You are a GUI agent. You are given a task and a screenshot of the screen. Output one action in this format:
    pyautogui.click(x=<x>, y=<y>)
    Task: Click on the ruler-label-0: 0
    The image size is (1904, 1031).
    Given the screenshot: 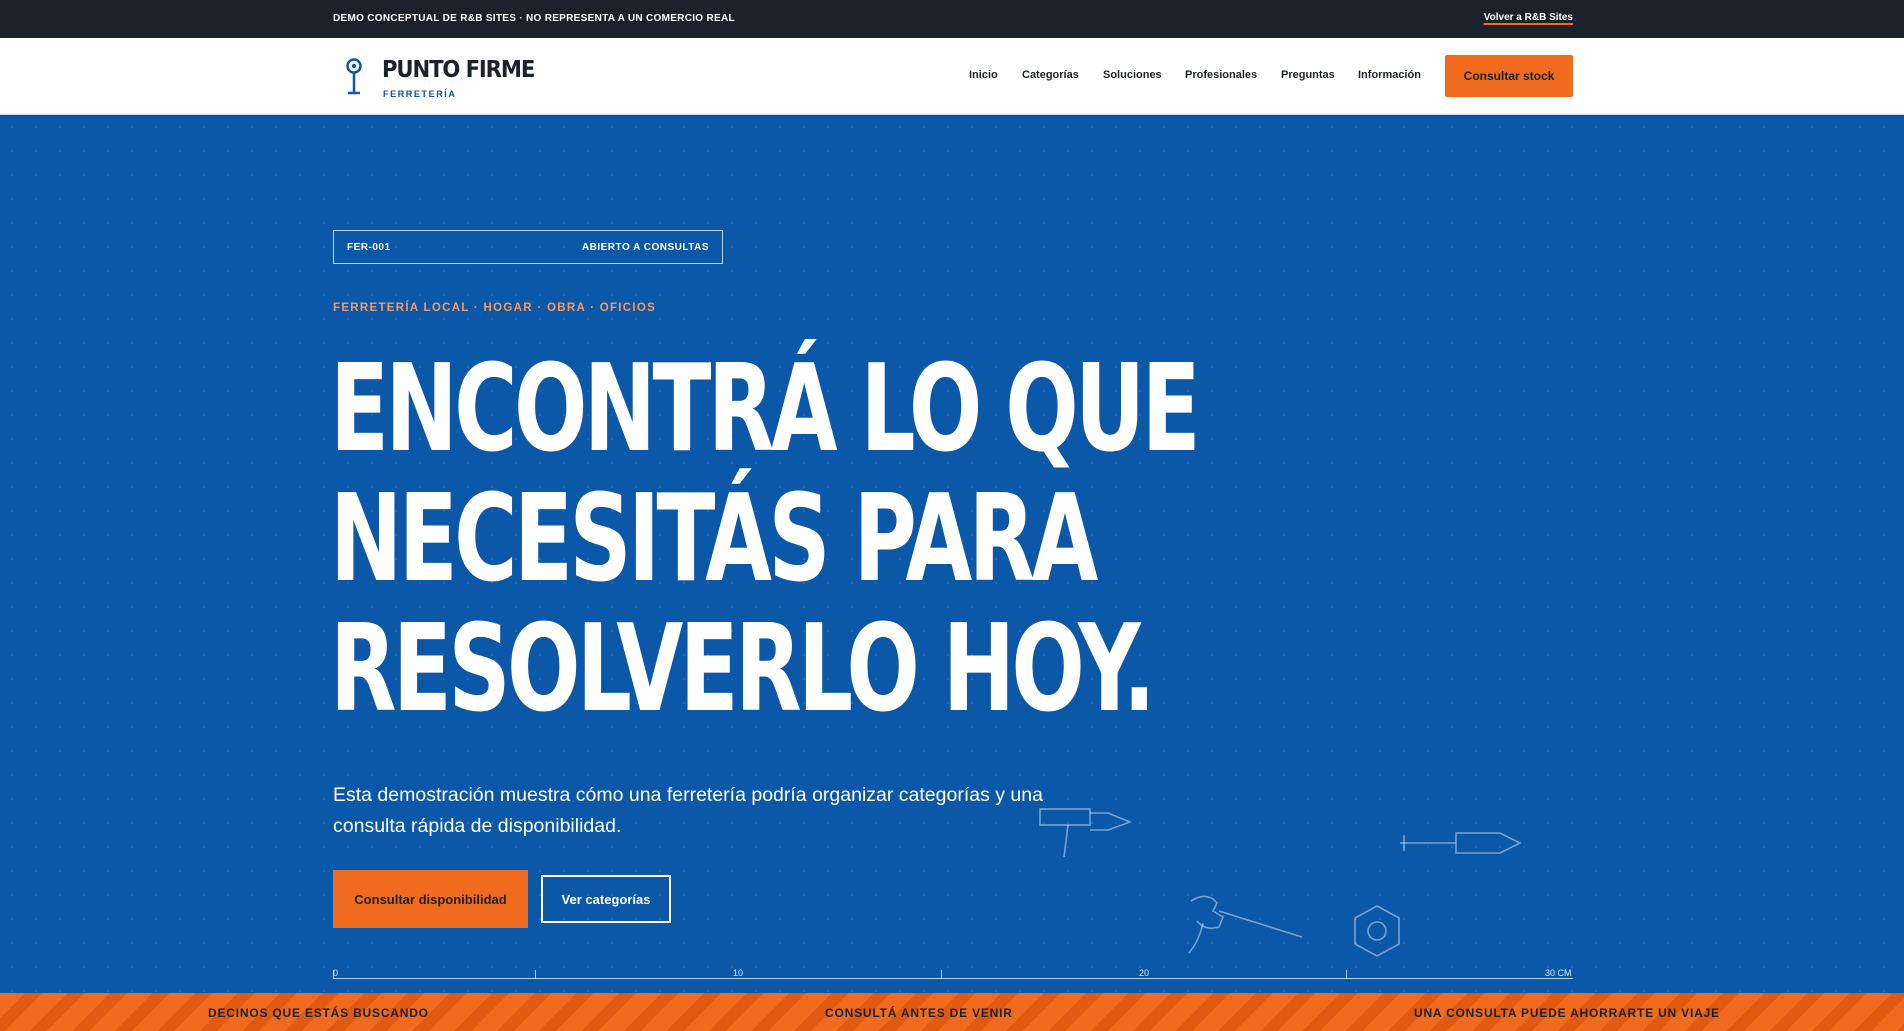 What is the action you would take?
    pyautogui.click(x=336, y=973)
    